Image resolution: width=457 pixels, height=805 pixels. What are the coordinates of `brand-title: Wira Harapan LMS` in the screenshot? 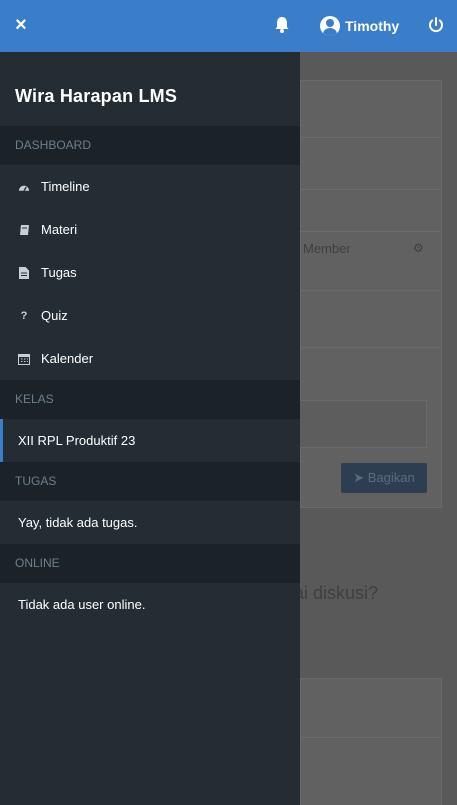 It's located at (150, 89).